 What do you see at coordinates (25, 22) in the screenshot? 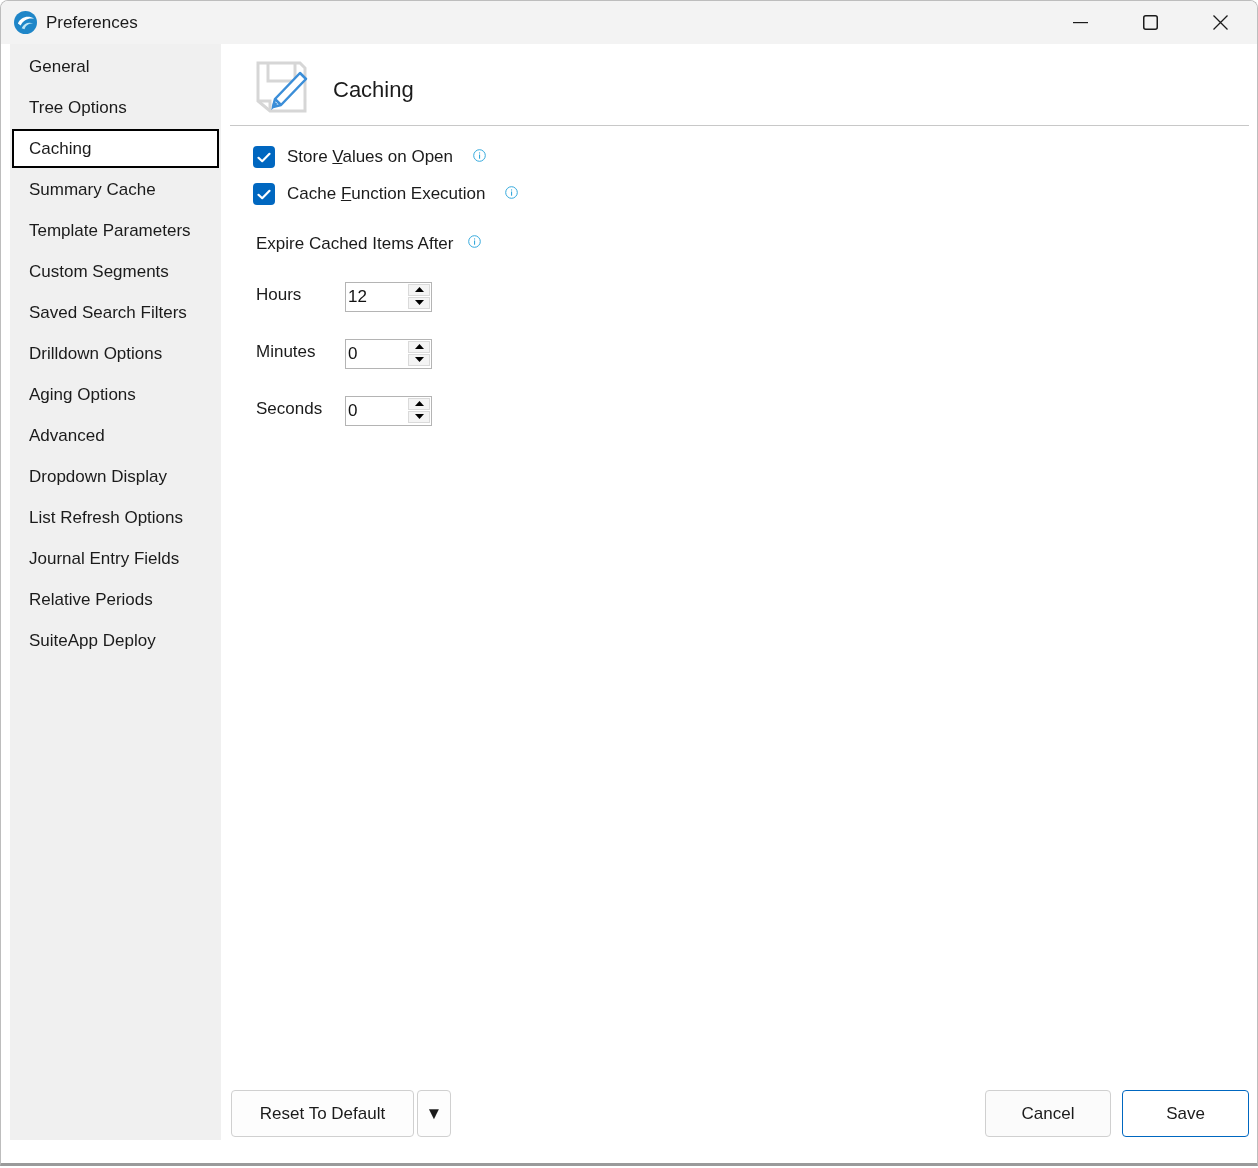
I see `app-logo-icon` at bounding box center [25, 22].